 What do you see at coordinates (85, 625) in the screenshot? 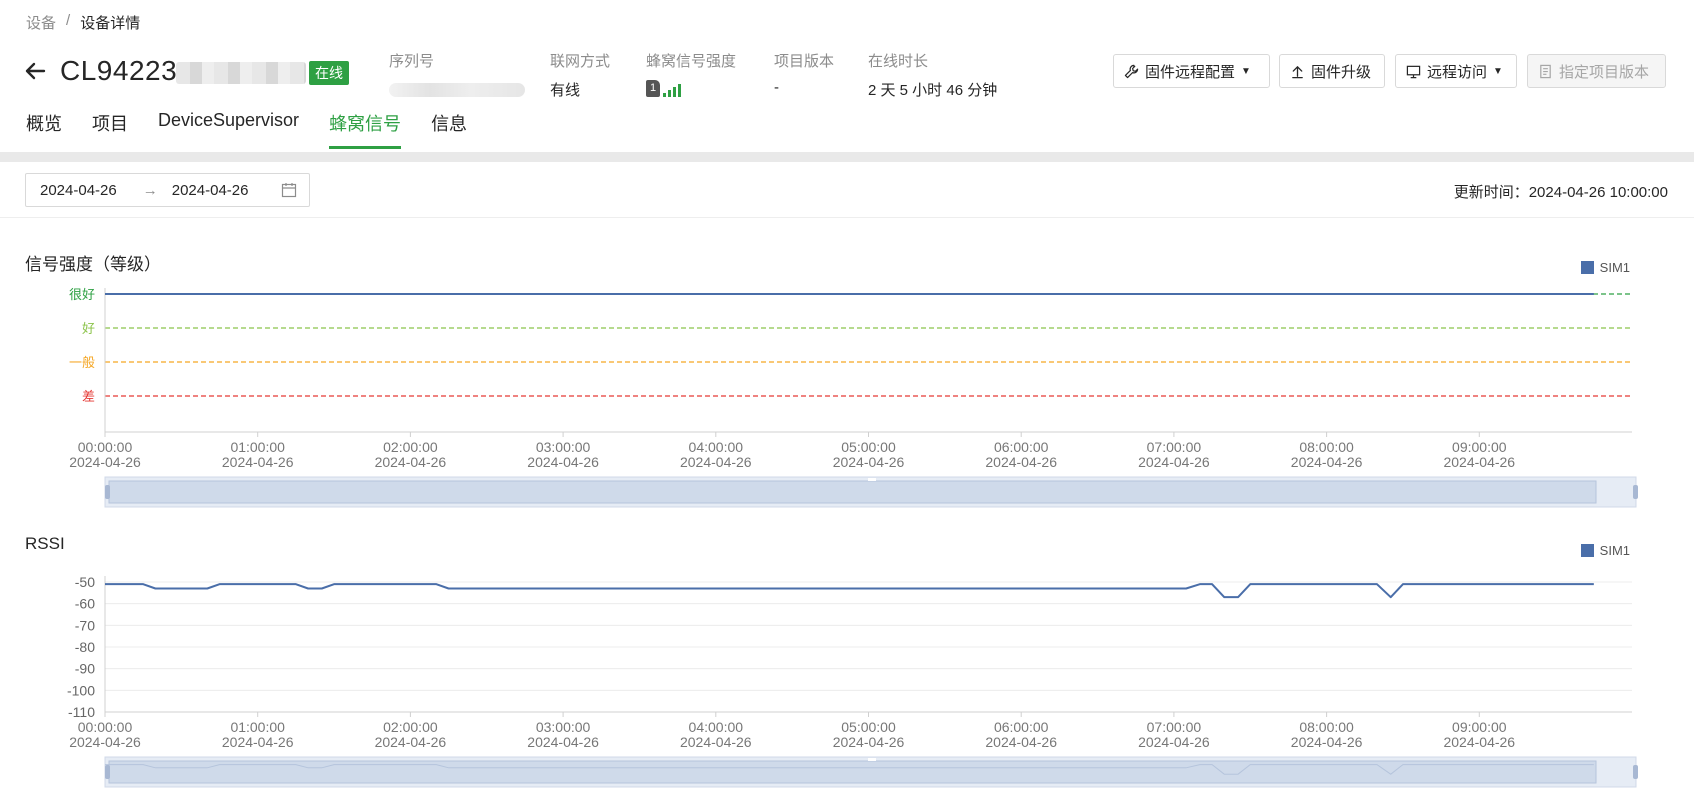
I see `y-tick-label: -70` at bounding box center [85, 625].